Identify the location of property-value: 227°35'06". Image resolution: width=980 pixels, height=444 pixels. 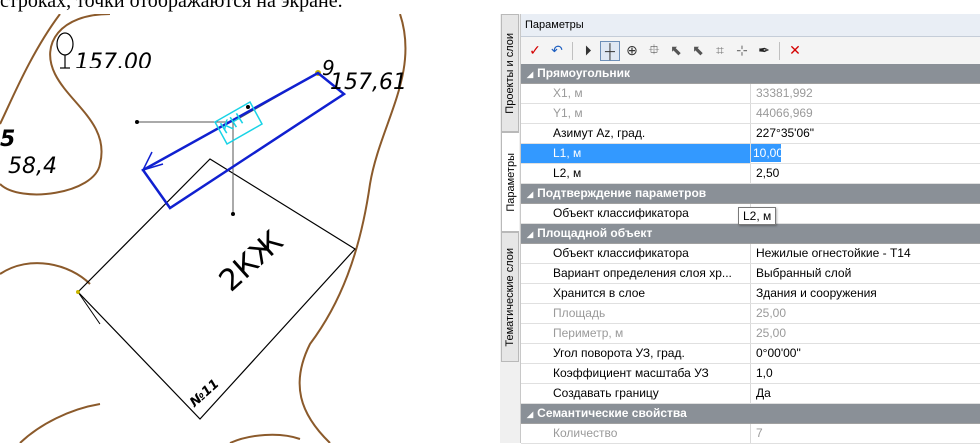
(865, 133).